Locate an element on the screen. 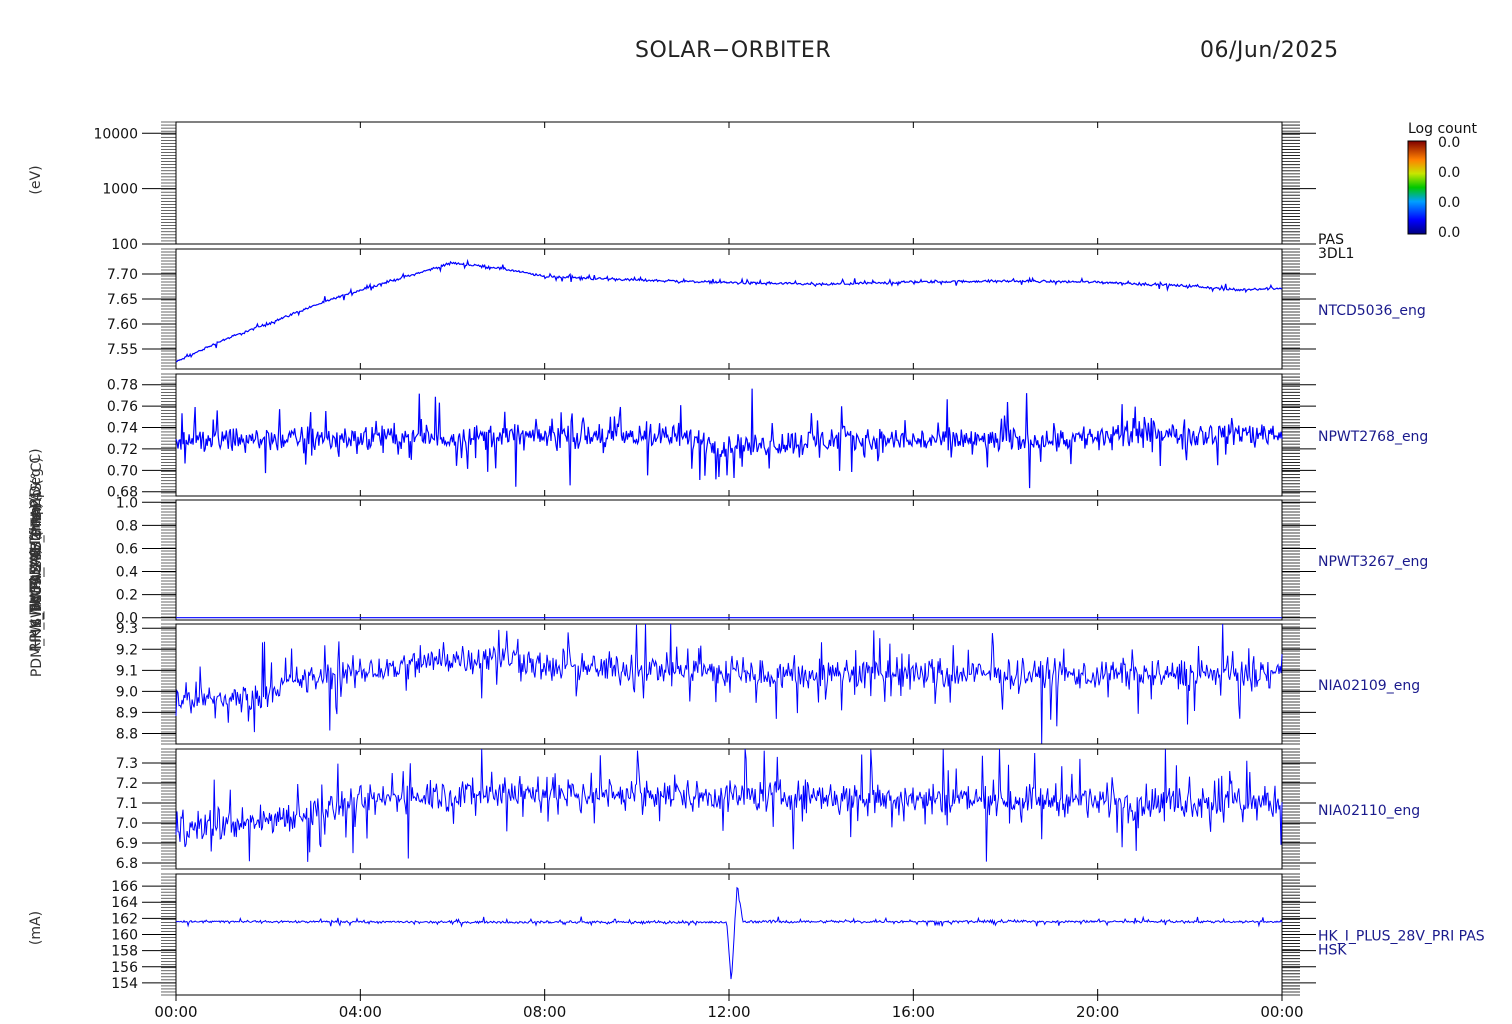 Image resolution: width=1512 pixels, height=1024 pixels. colorbar is located at coordinates (1417, 187).